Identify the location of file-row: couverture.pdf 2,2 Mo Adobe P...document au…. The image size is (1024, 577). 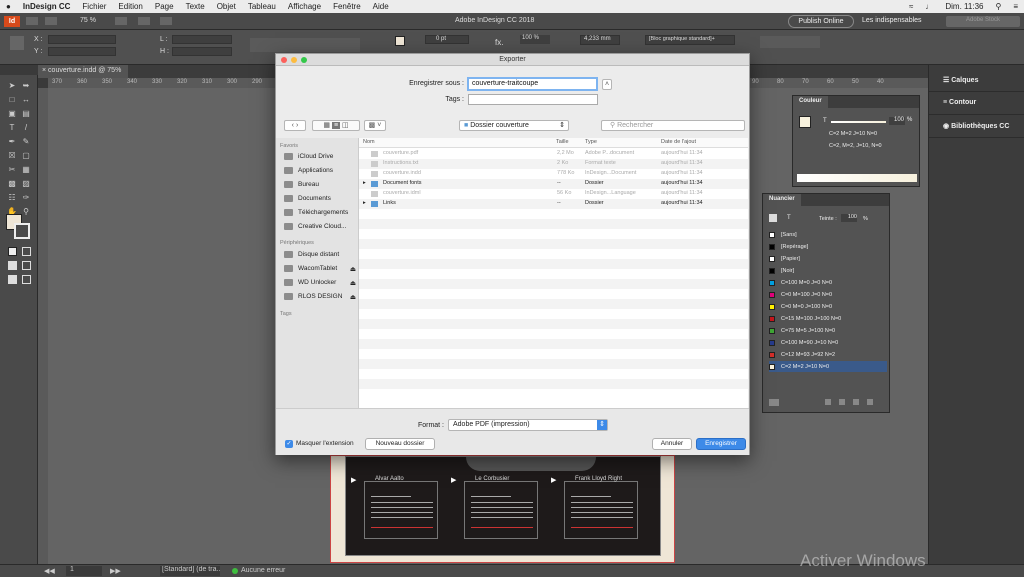
(553, 154).